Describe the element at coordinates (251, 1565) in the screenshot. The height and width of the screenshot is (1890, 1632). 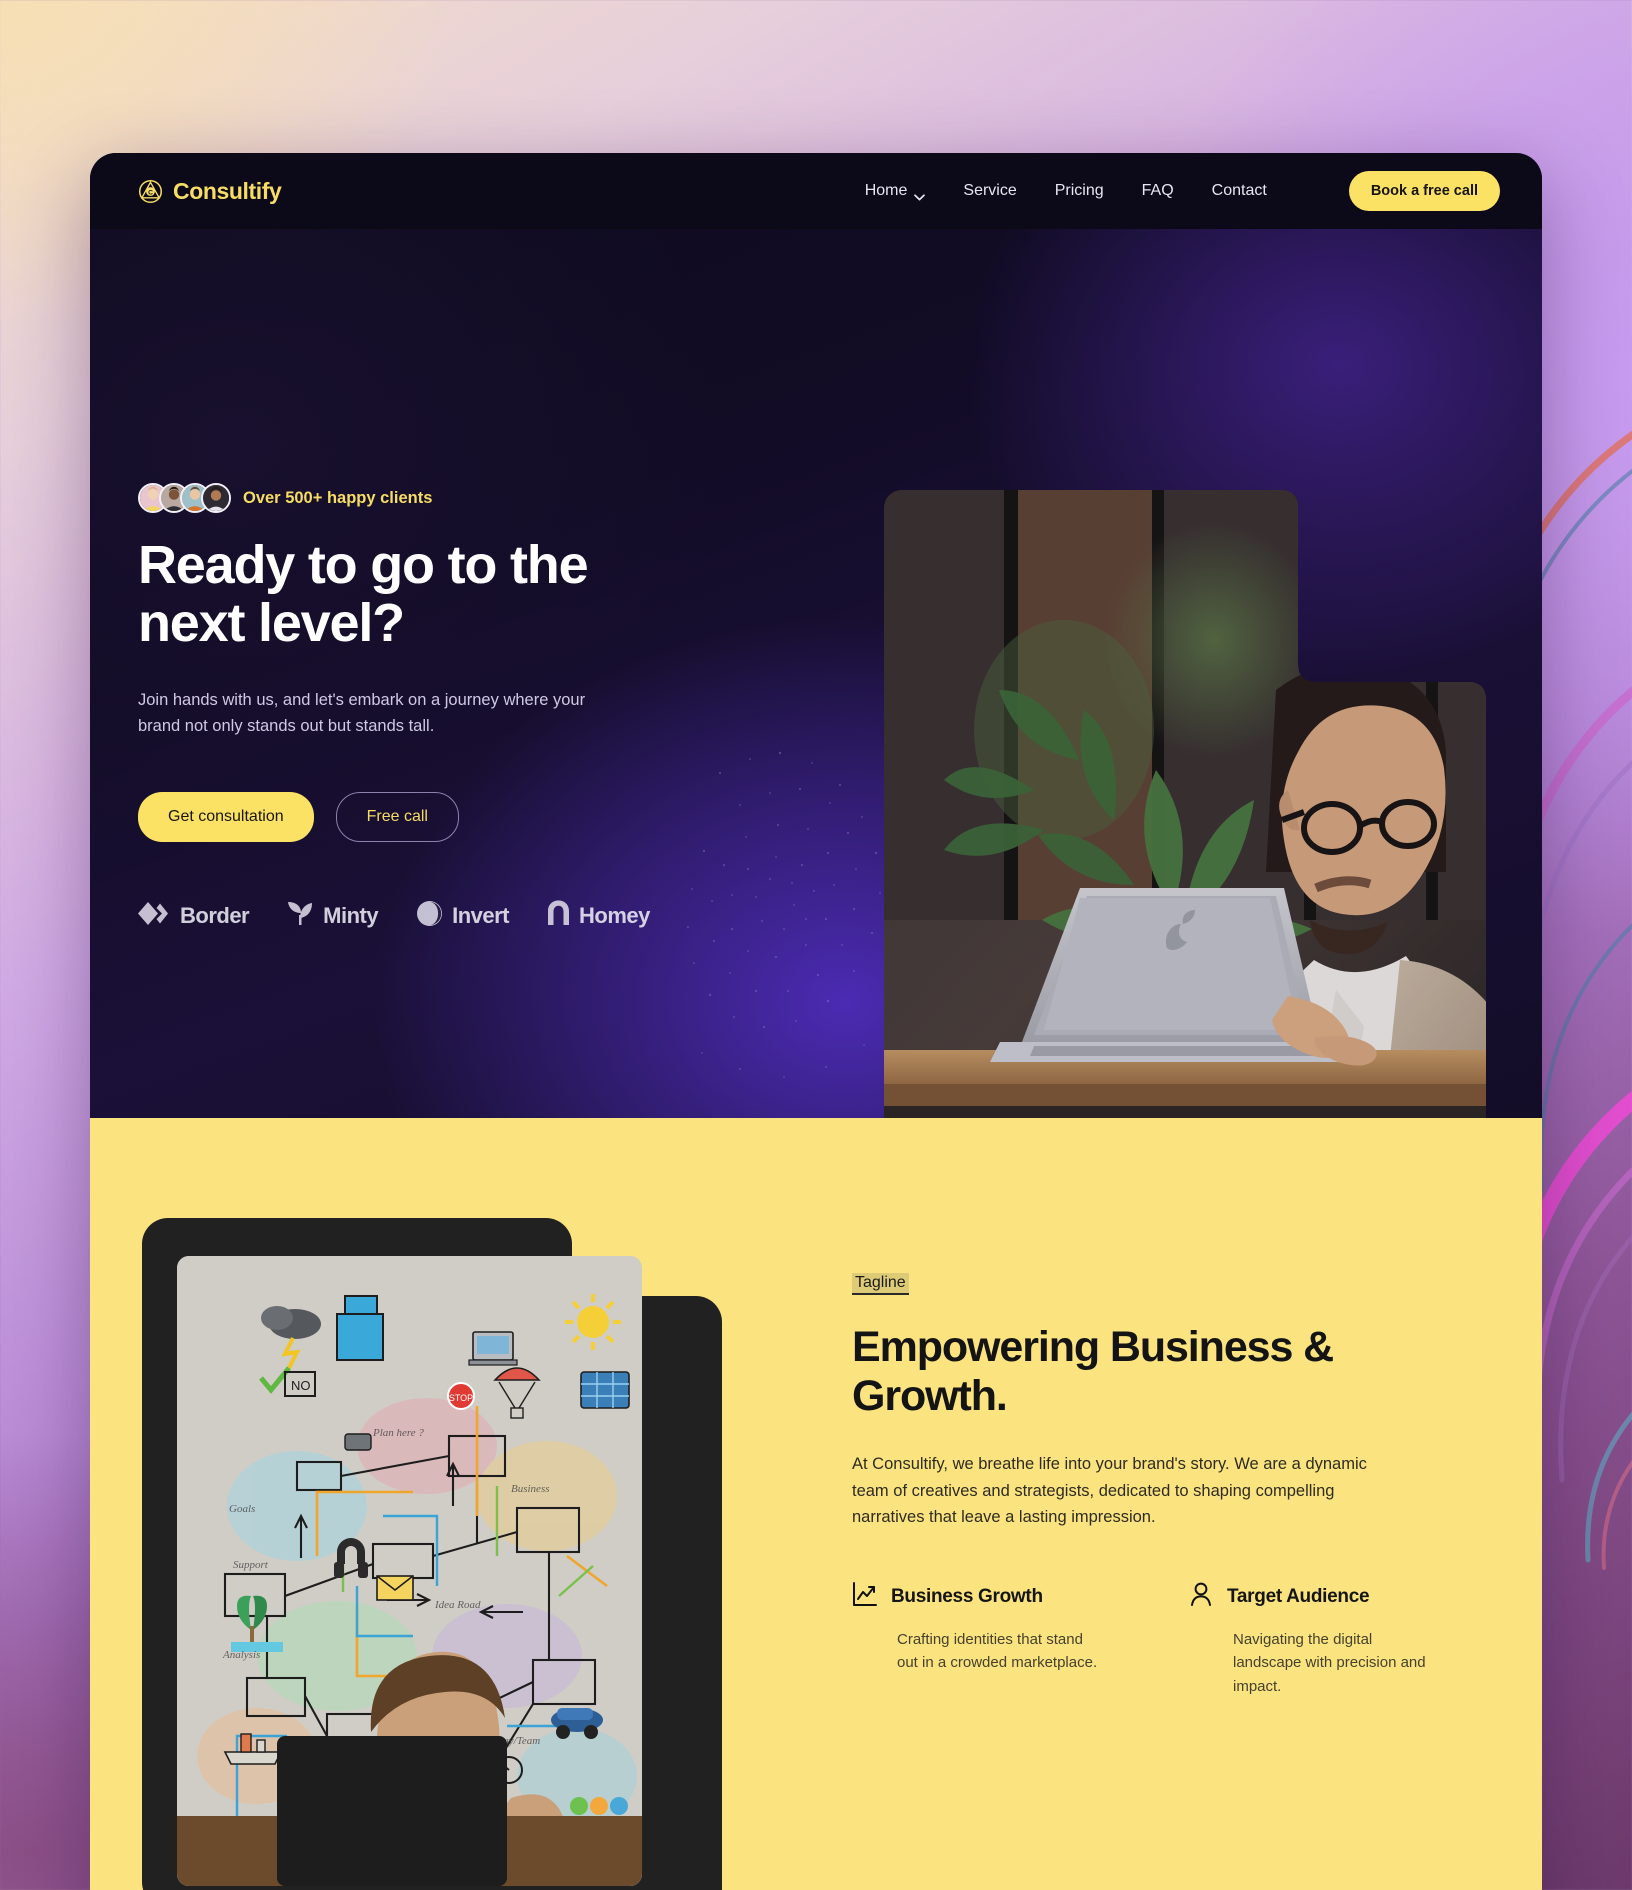
I see `svg-text: Support` at that location.